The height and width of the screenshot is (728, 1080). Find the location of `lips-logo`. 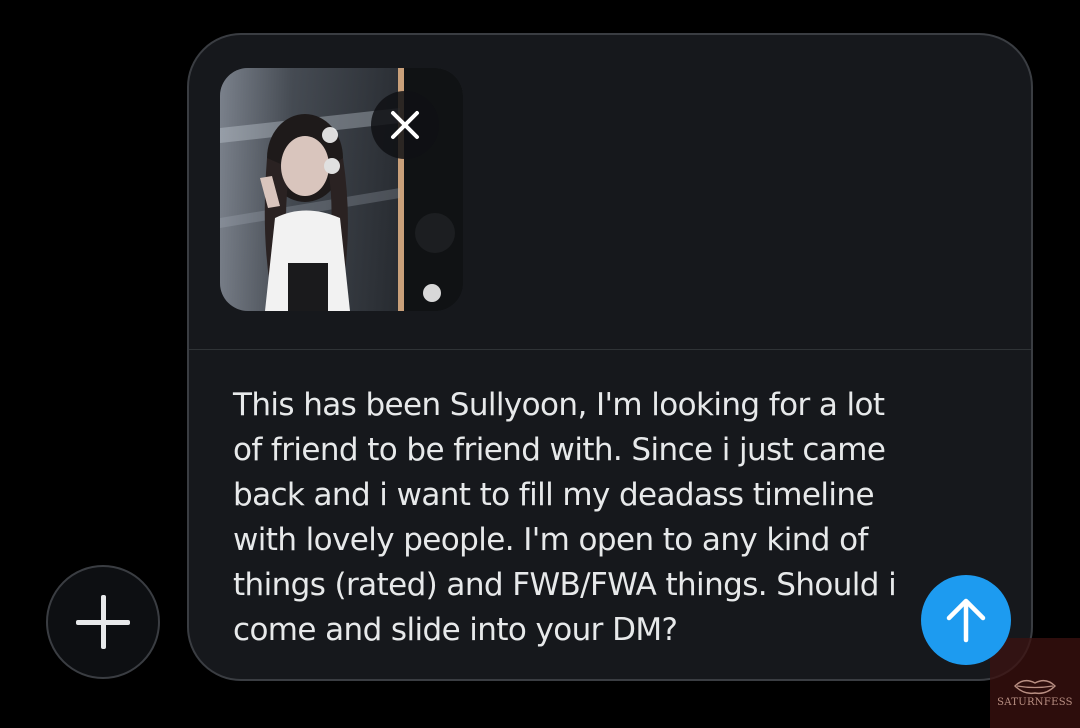

lips-logo is located at coordinates (1035, 687).